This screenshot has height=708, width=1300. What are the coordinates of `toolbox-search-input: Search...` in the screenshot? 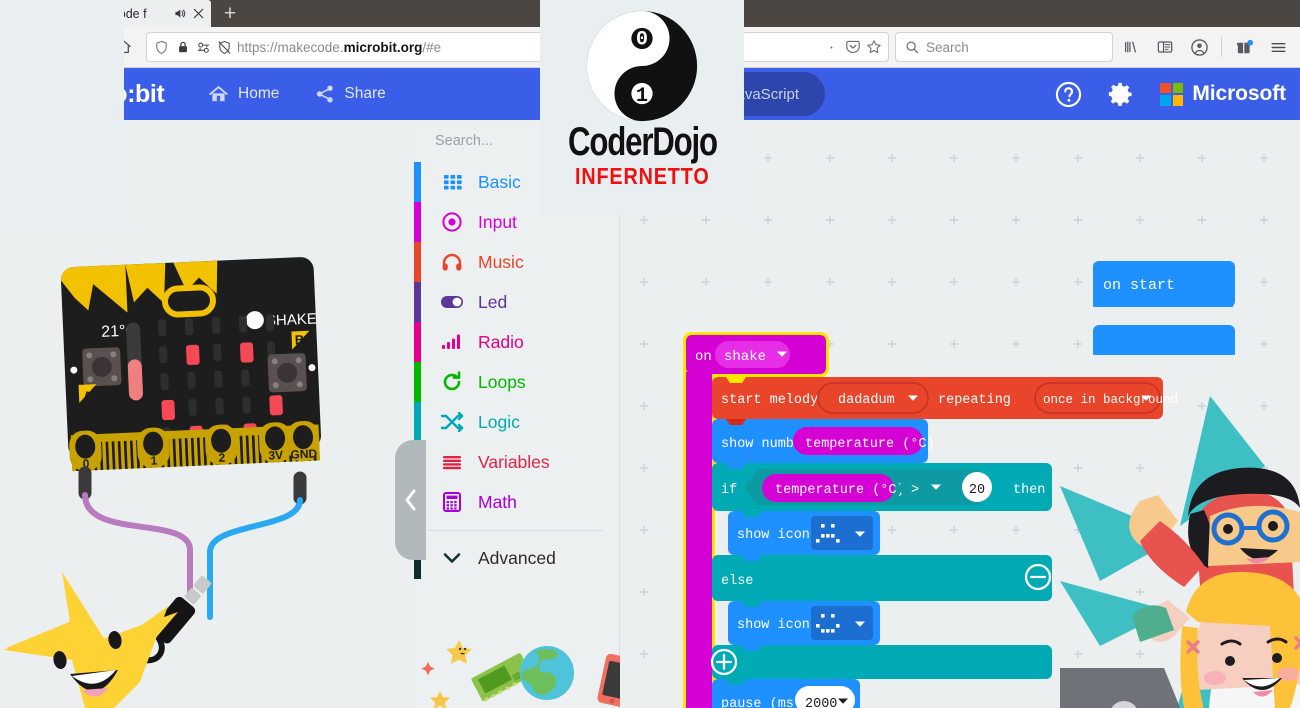 It's located at (464, 141).